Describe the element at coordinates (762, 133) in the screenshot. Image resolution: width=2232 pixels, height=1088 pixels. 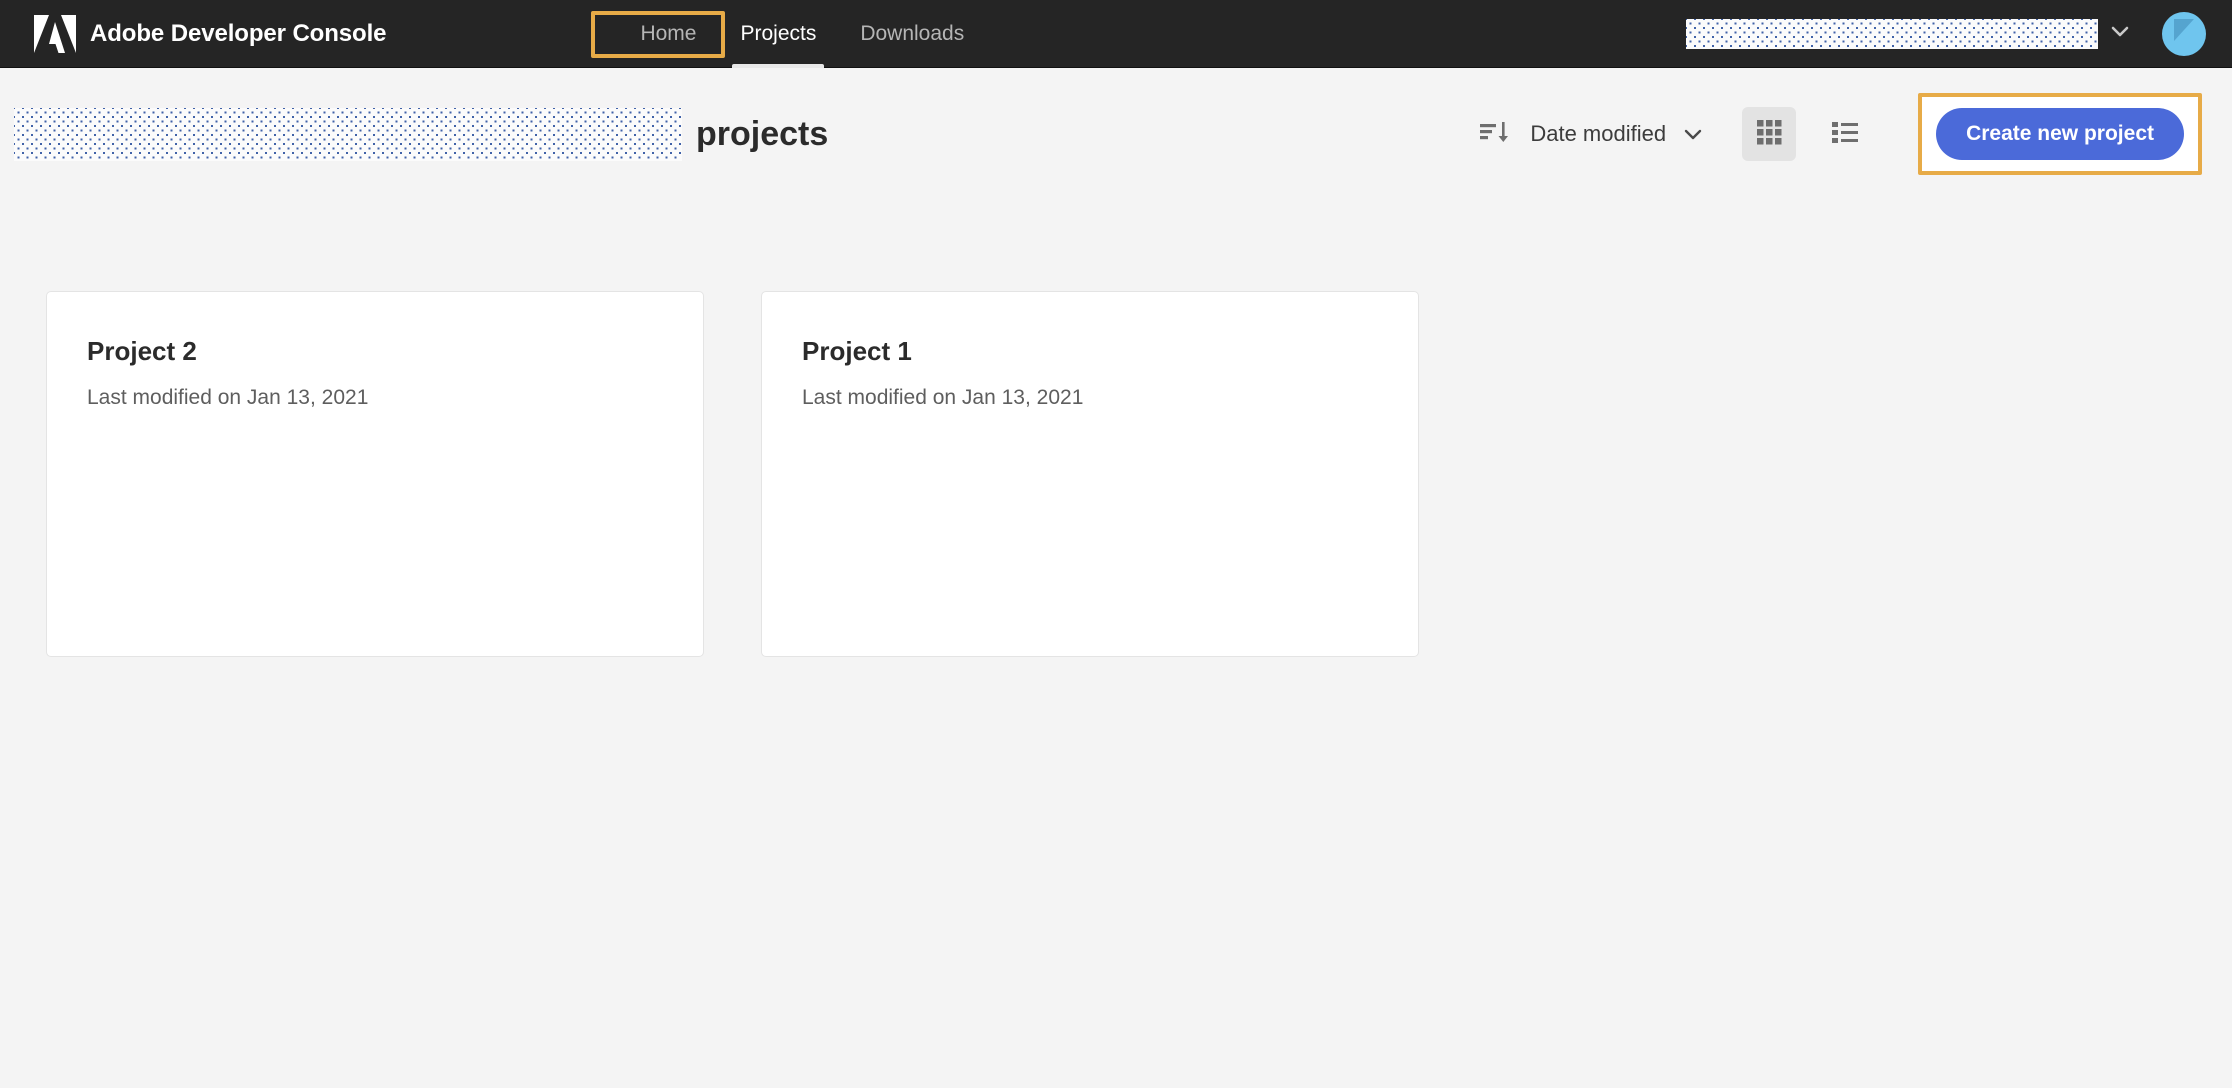
I see `page-title: projects` at that location.